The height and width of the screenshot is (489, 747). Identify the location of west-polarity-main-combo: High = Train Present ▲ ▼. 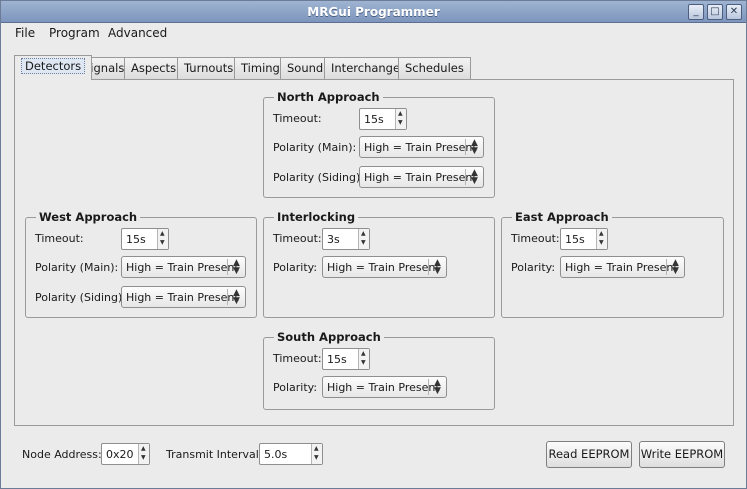
(183, 267).